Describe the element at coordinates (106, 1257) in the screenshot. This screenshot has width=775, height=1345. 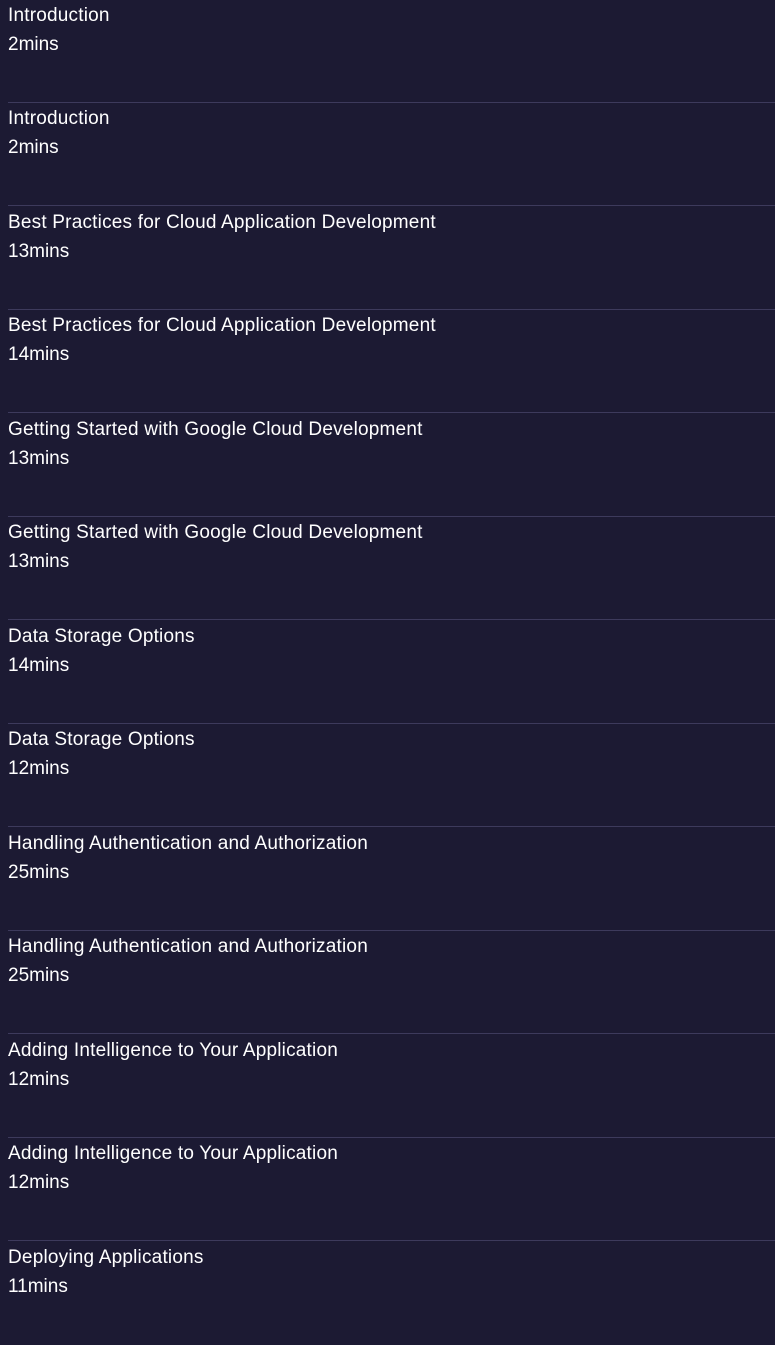
I see `module-title: Deploying Applications` at that location.